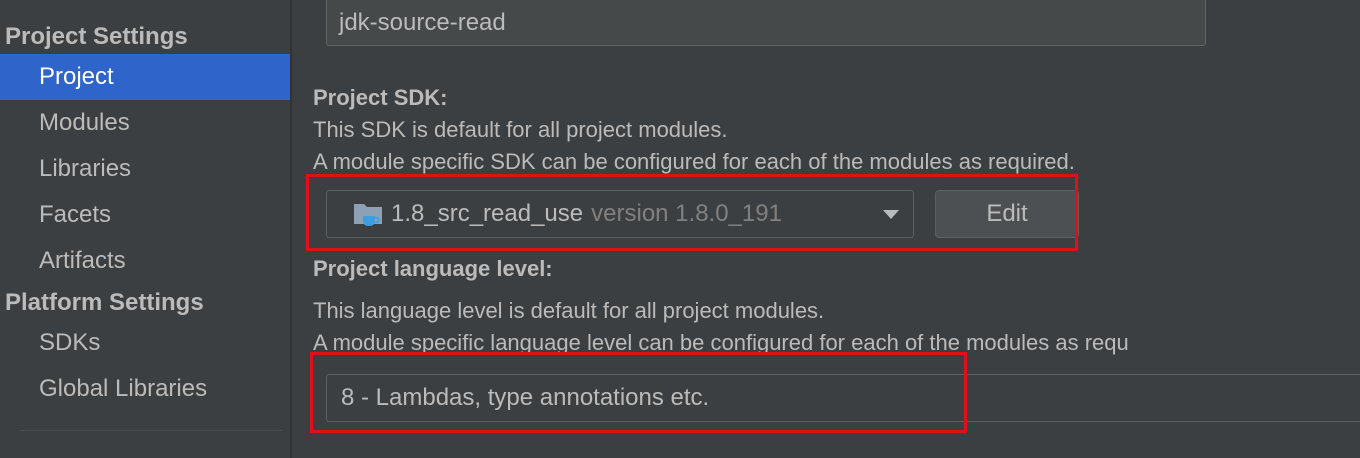  I want to click on sidebar-item-sdks: SDKs, so click(145, 343).